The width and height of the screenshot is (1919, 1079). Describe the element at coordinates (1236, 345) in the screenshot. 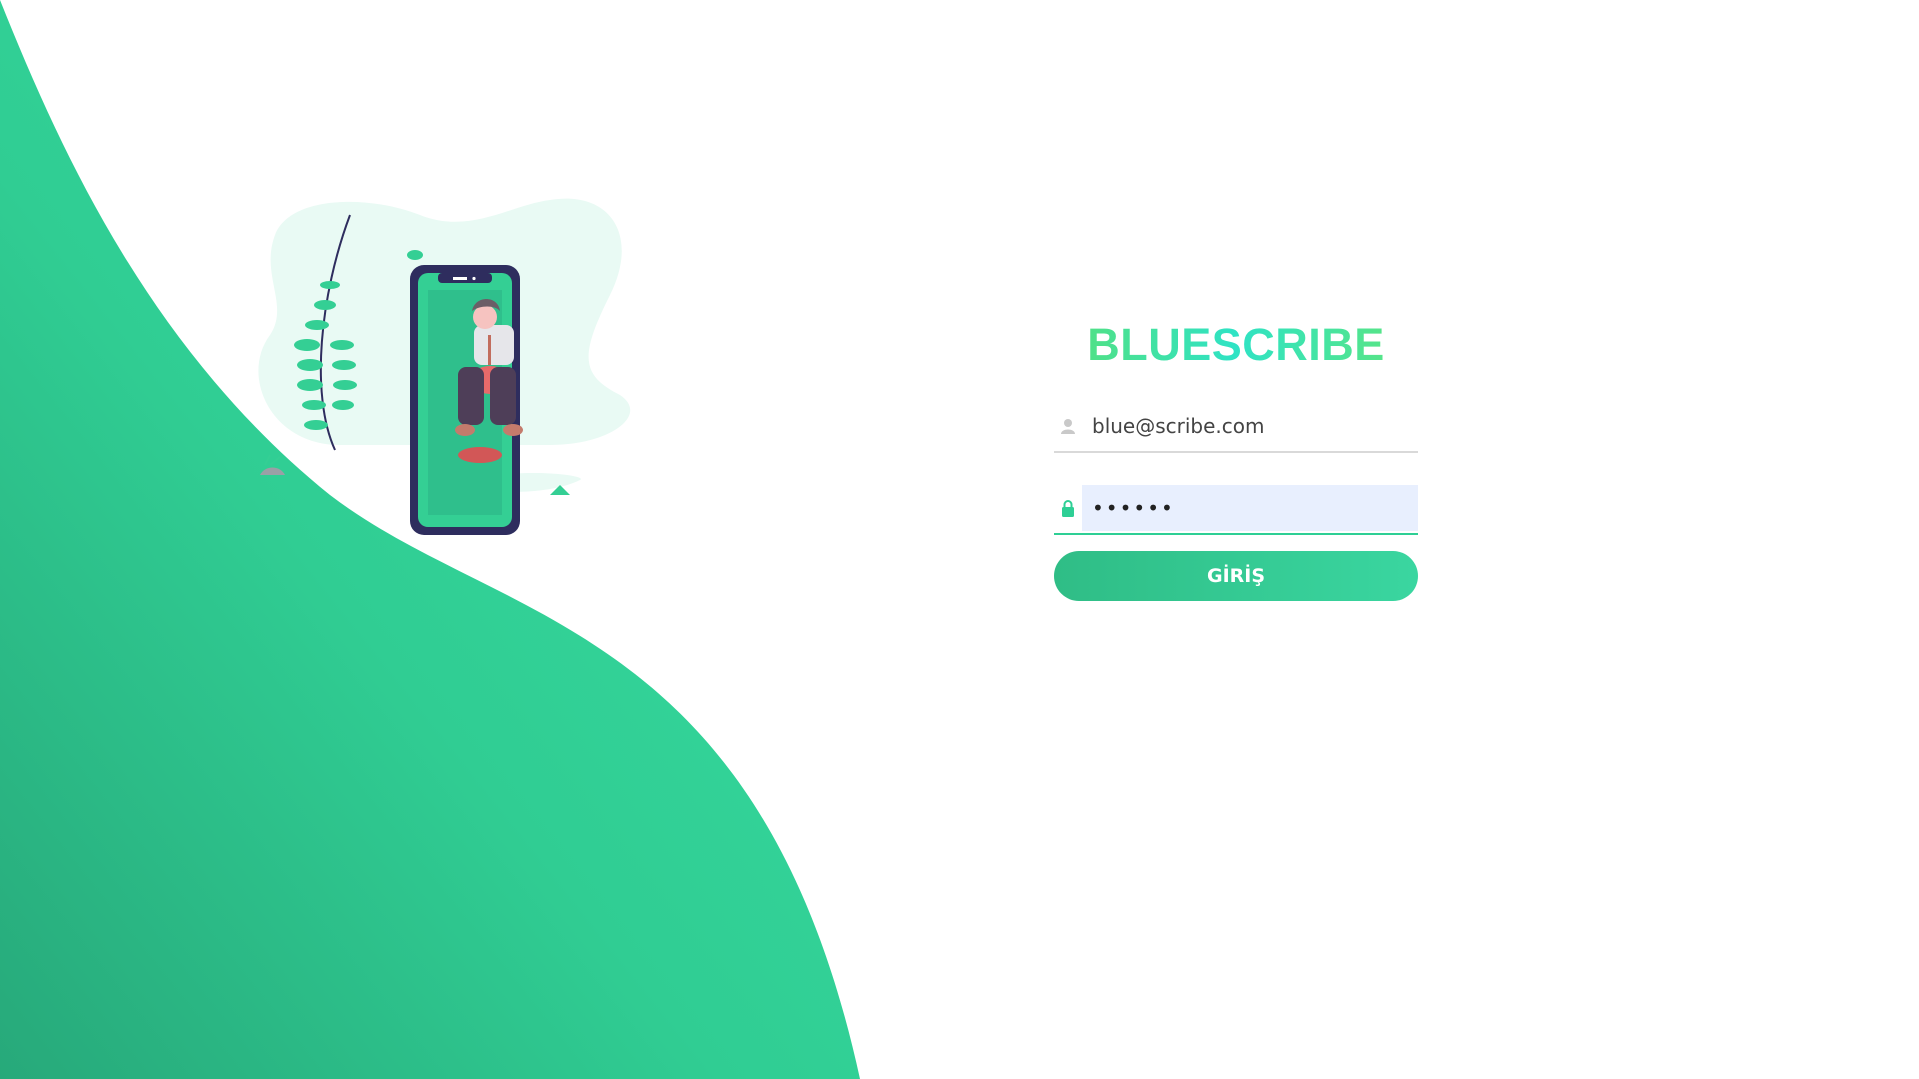

I see `brand-title: BLUESCRIBE` at that location.